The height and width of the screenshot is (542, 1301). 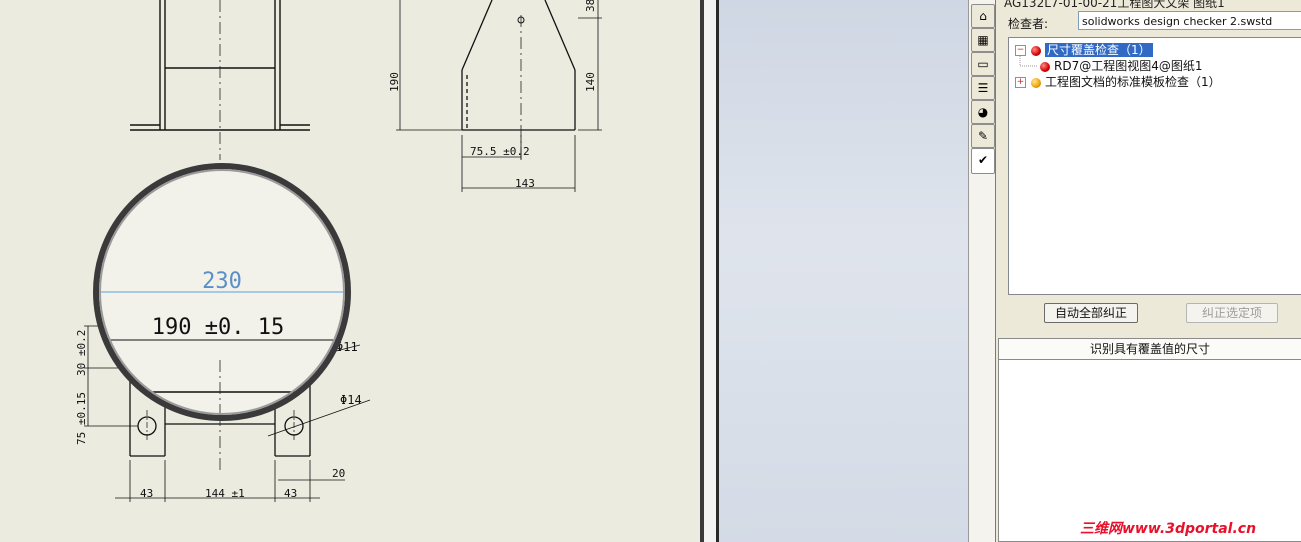 I want to click on tree-item-dimension-override: − 尺寸覆盖检查（1）, so click(x=1084, y=50).